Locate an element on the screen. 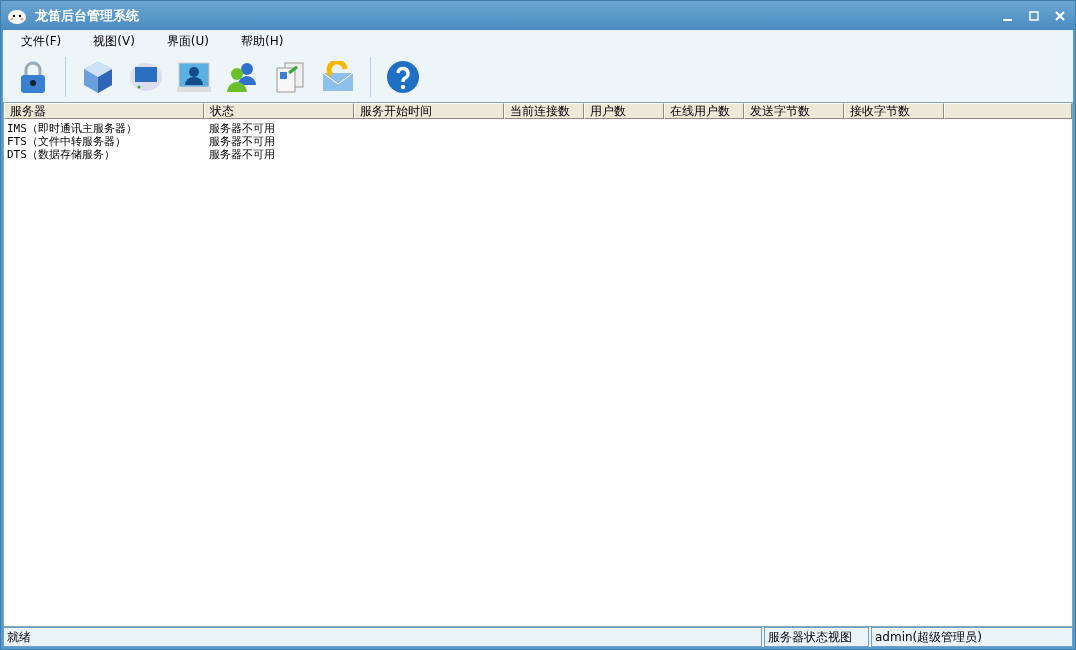 The image size is (1076, 650). menu-item: 文件(F) is located at coordinates (41, 41).